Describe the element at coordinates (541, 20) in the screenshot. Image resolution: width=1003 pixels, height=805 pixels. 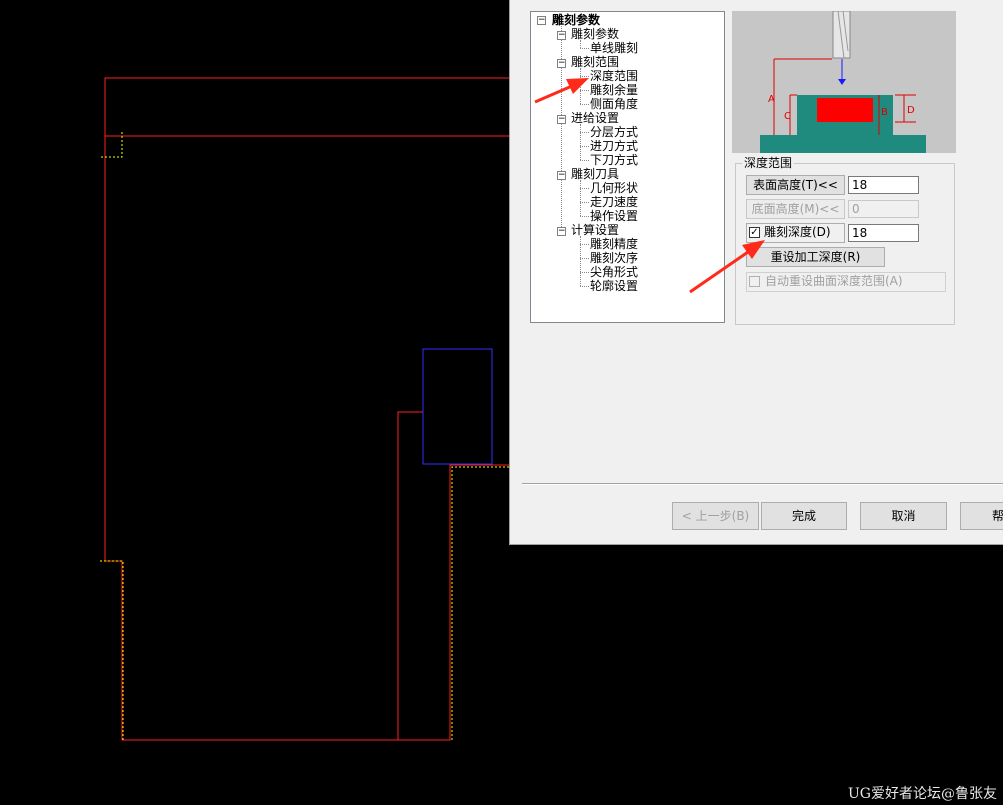
I see `collapse-root-icon: −` at that location.